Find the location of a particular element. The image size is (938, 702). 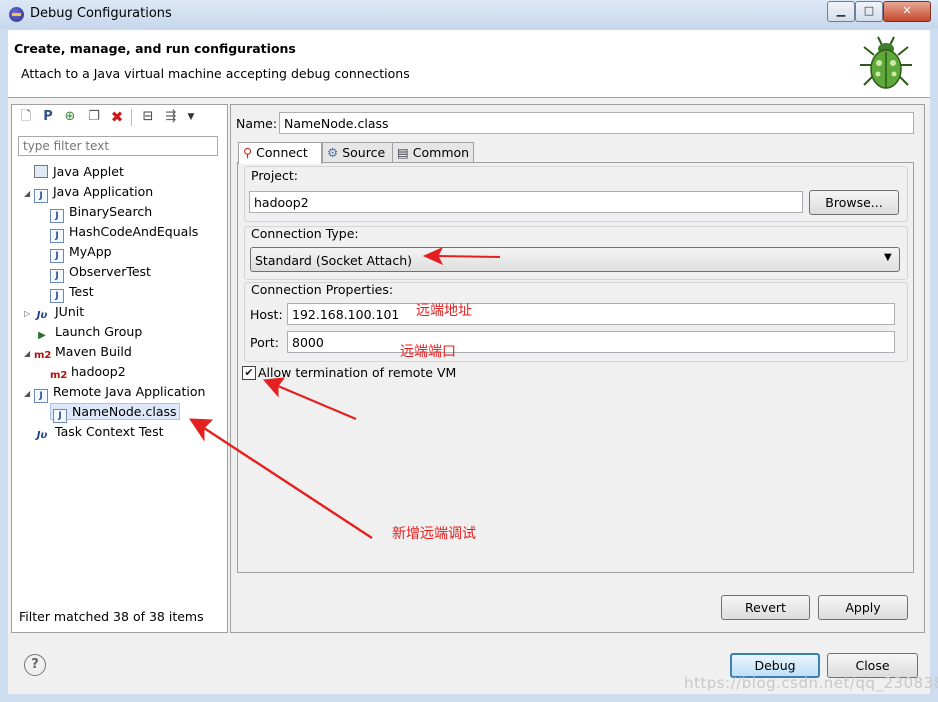

annotation-new-remote-debug: 新增远端调试 is located at coordinates (434, 534).